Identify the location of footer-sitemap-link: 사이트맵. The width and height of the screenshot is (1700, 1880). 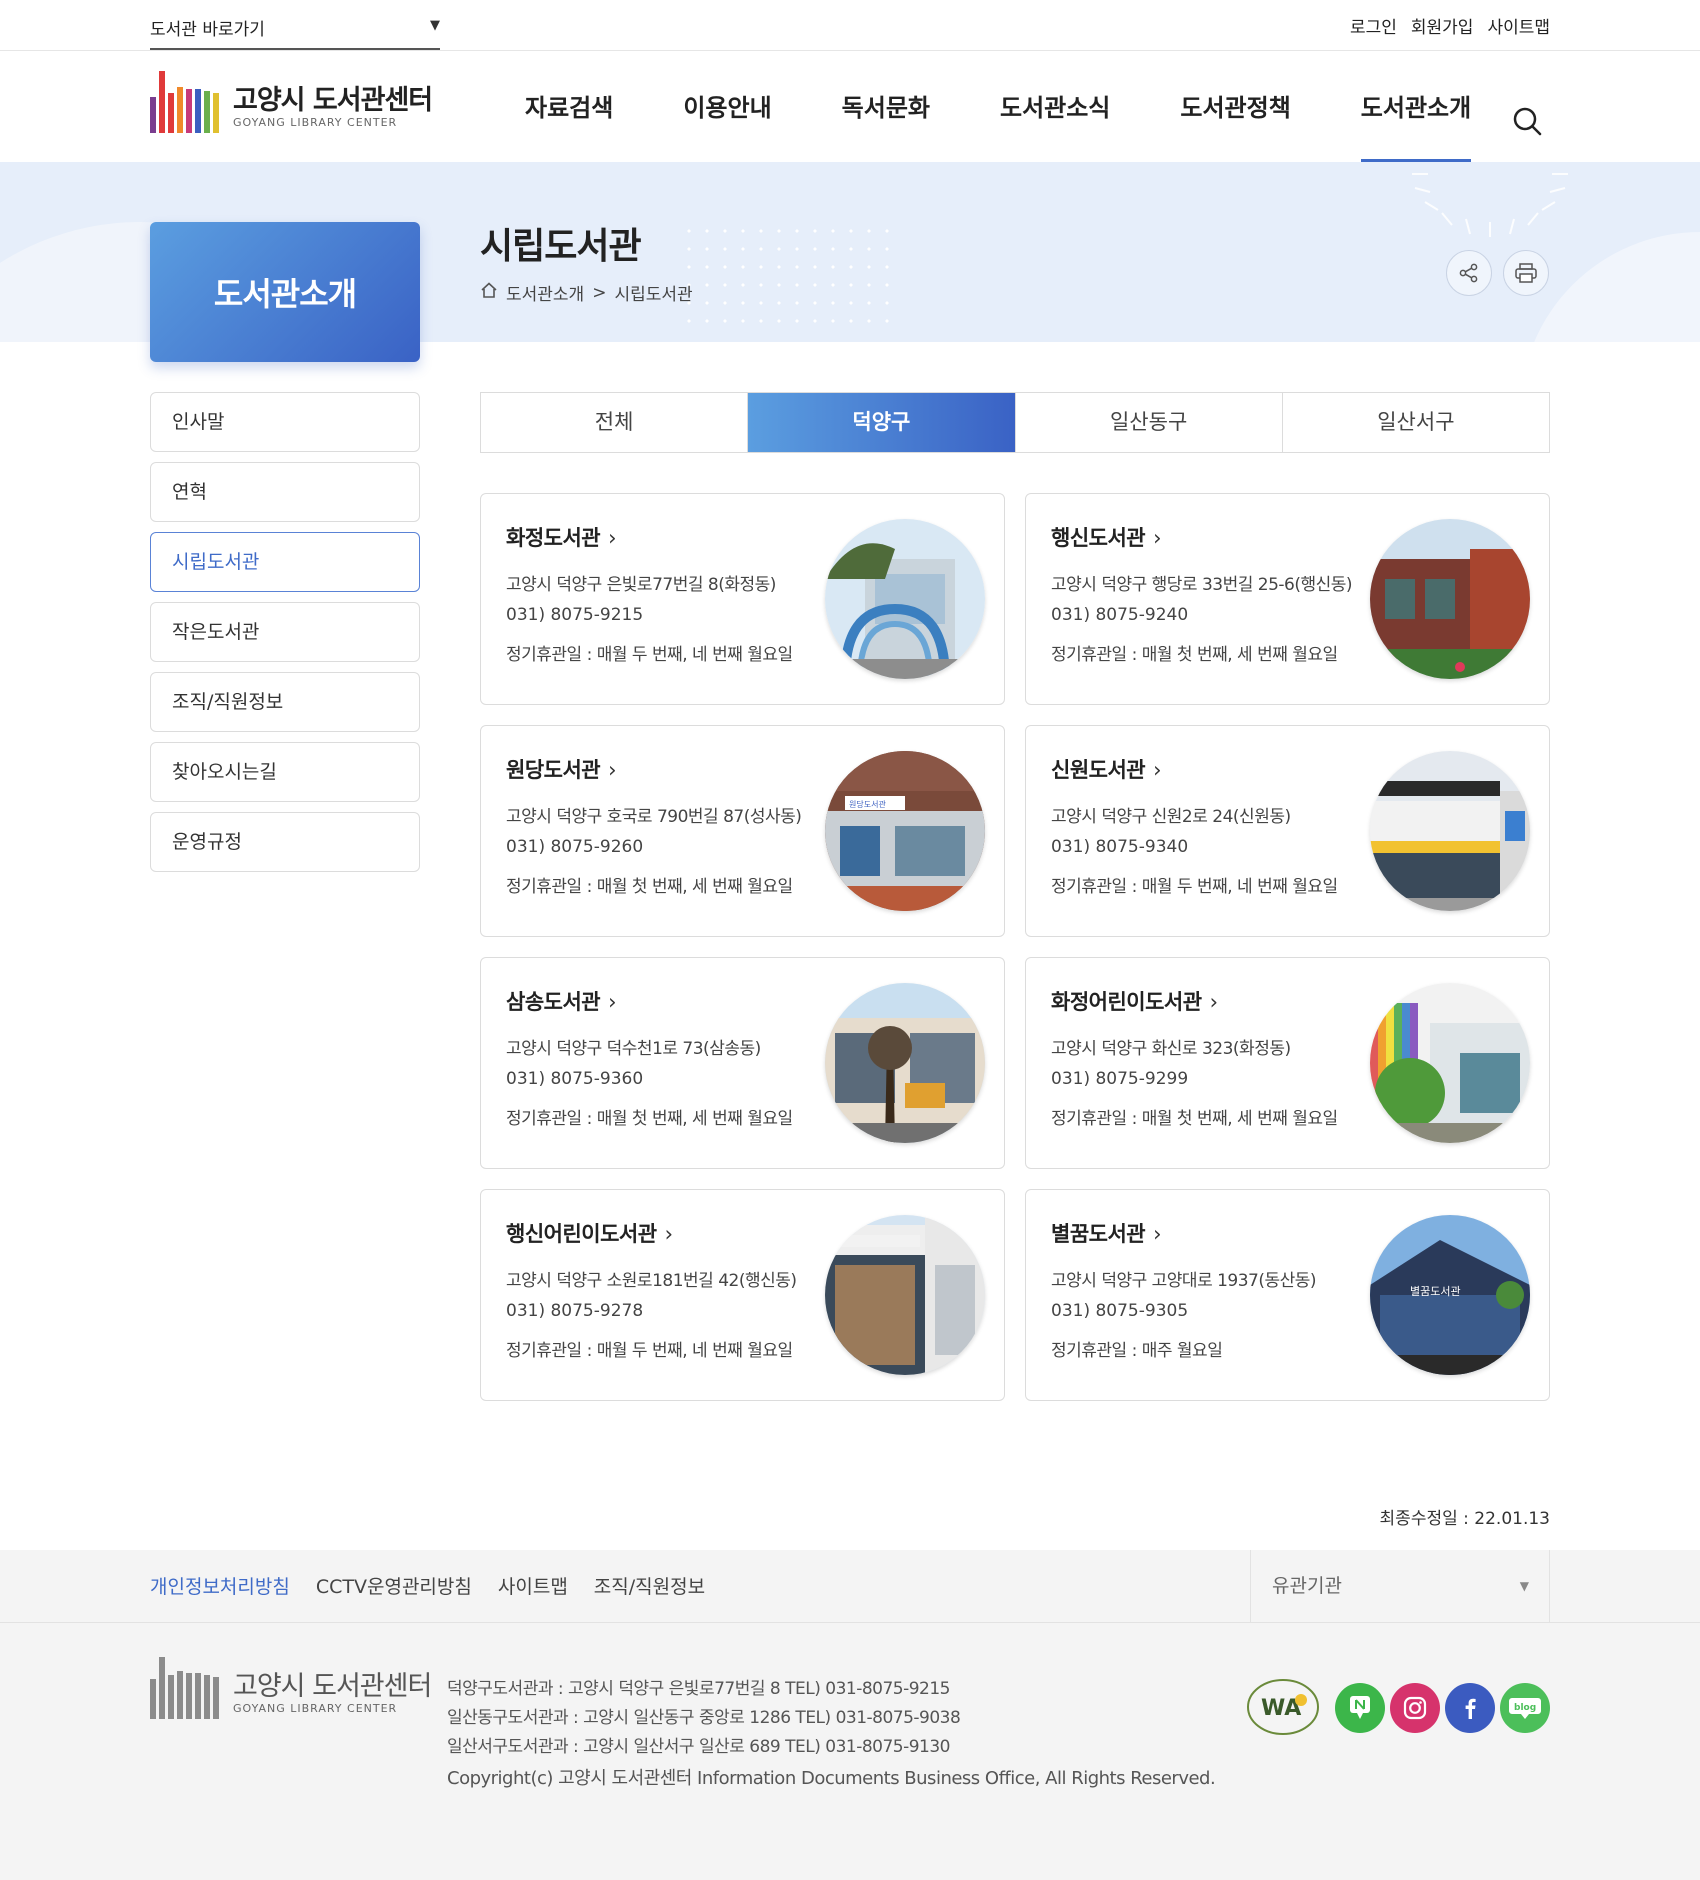
(533, 1585).